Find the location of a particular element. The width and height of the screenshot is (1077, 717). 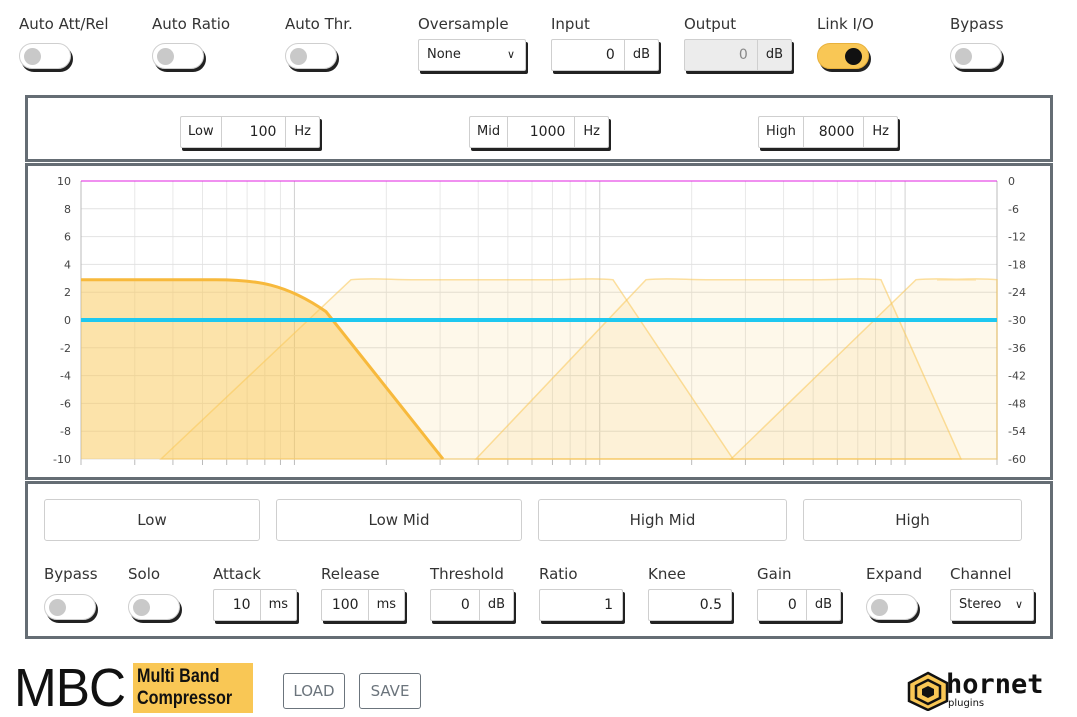

output-field: 0 dB is located at coordinates (738, 55).